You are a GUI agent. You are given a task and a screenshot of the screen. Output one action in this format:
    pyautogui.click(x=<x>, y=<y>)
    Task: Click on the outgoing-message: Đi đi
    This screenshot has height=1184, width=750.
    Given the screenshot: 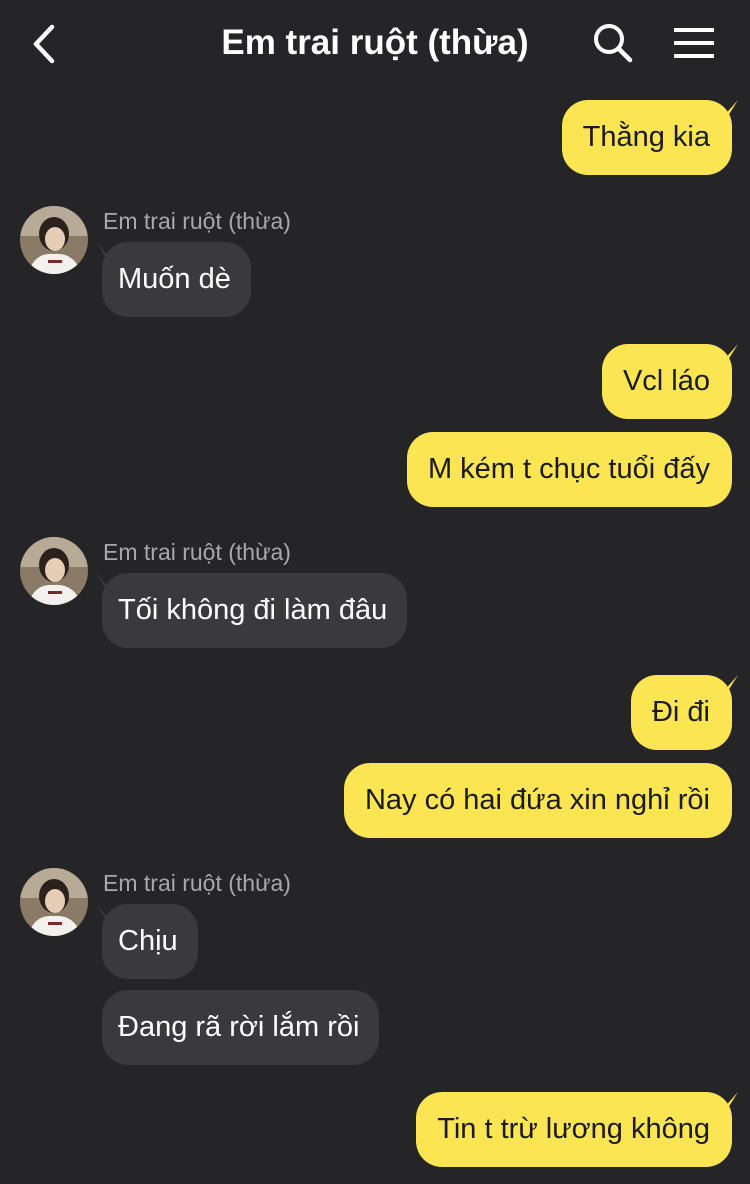 What is the action you would take?
    pyautogui.click(x=681, y=712)
    